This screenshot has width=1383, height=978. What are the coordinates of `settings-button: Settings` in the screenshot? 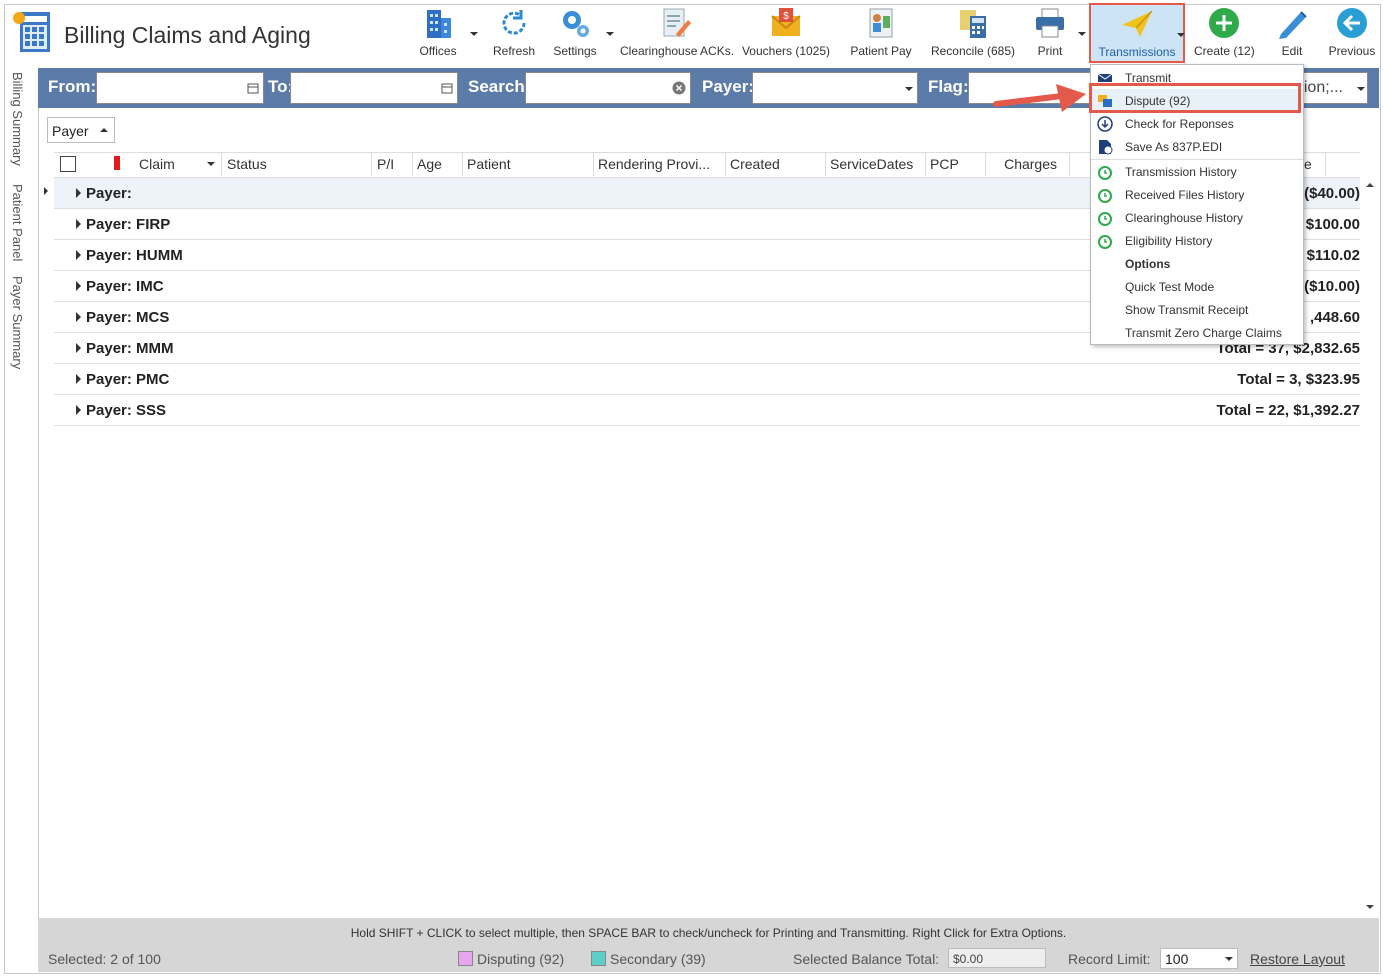 It's located at (575, 33).